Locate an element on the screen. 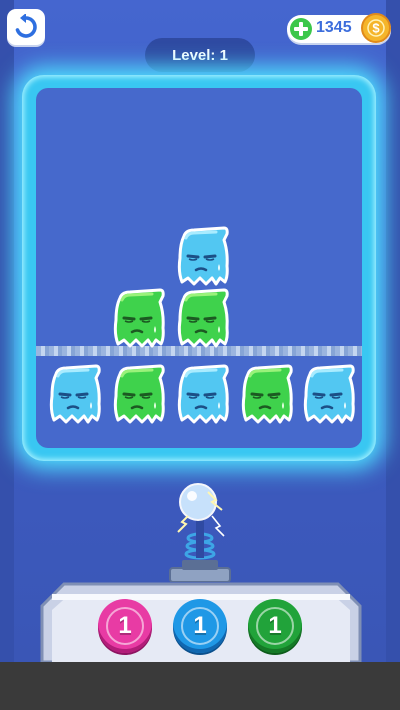  ball-pink-count: 1 is located at coordinates (125, 625).